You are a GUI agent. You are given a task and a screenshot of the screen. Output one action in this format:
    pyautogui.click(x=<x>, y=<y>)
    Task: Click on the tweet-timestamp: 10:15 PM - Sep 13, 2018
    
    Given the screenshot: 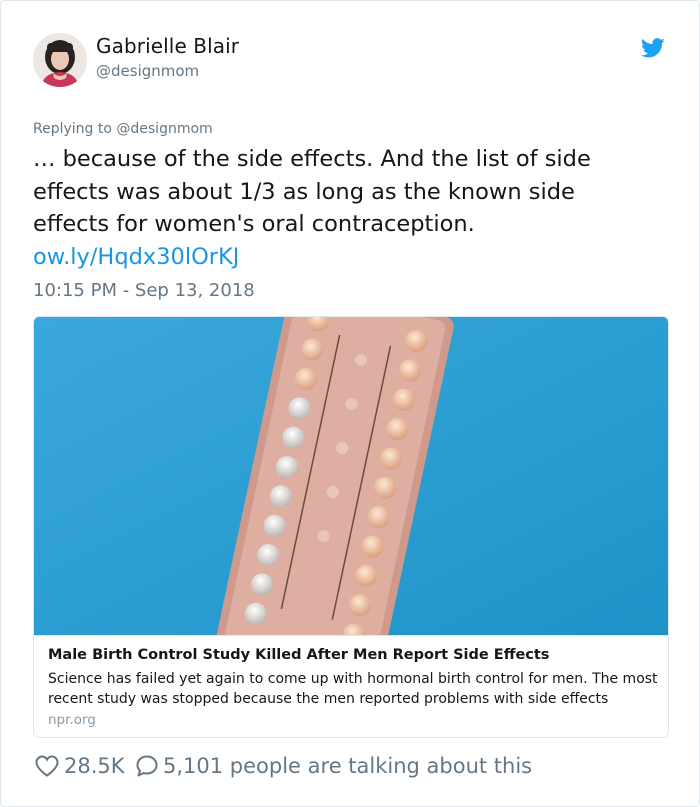 What is the action you would take?
    pyautogui.click(x=144, y=290)
    